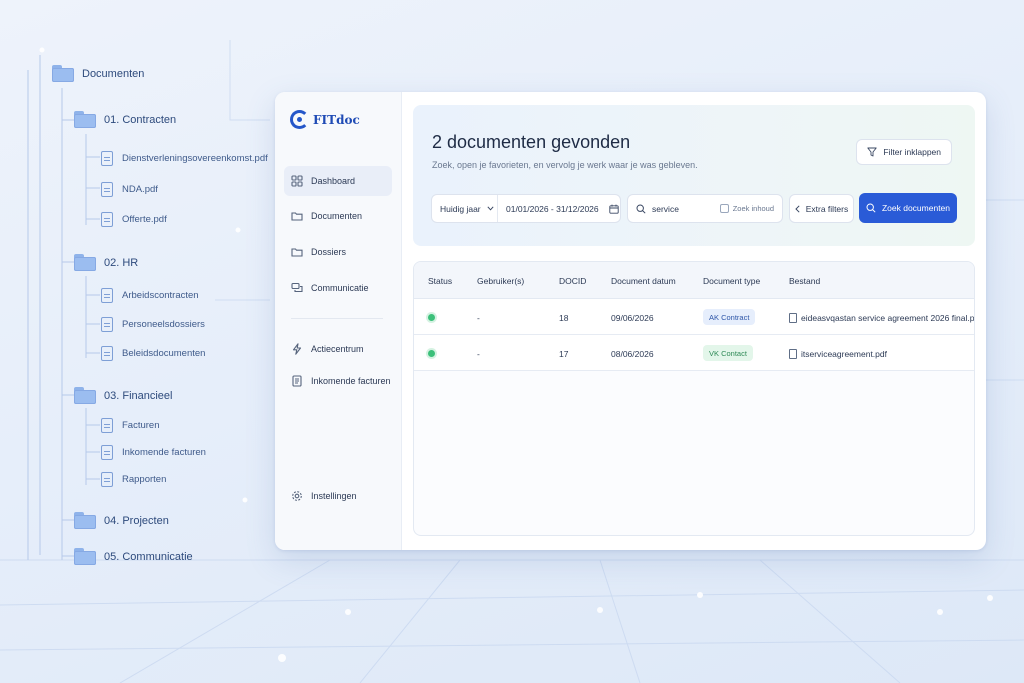 This screenshot has height=683, width=1024. I want to click on tree-folder-financieel: 03. Financieel, so click(123, 395).